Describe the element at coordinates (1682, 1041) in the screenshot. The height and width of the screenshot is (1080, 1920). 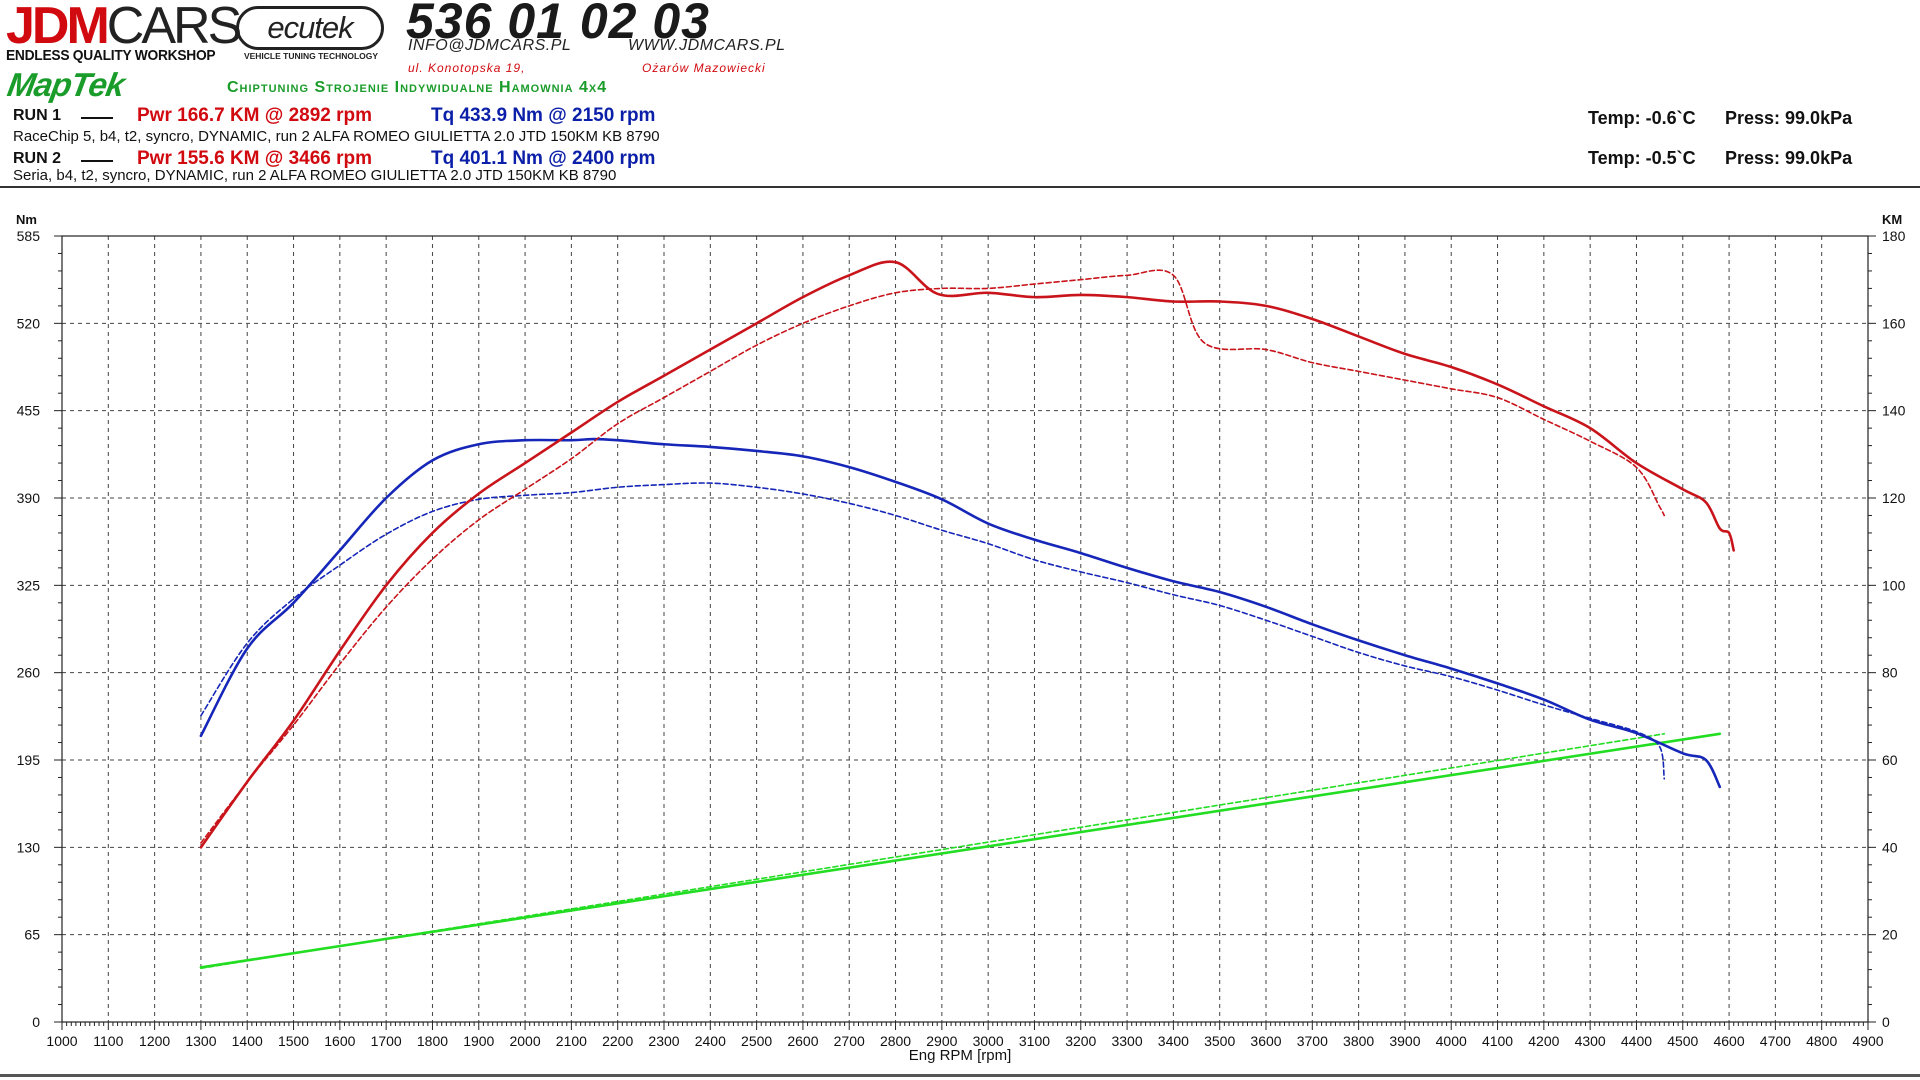
I see `x-tick-label: 4500` at that location.